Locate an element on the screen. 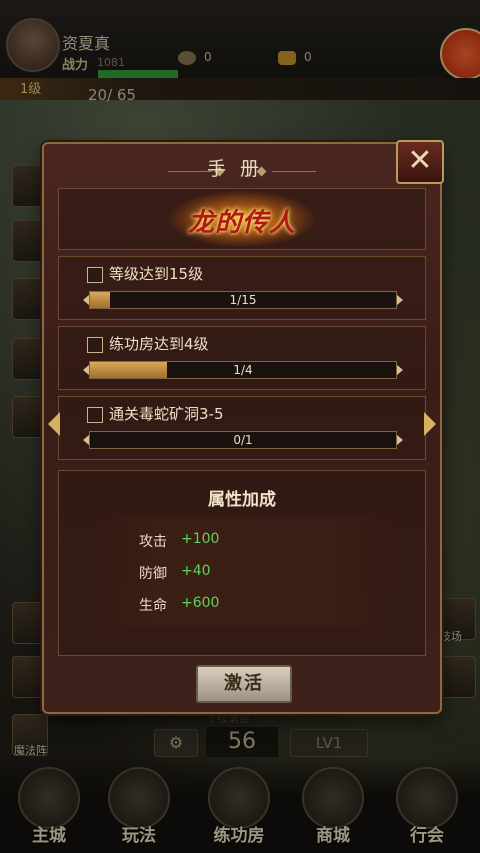  attribute-key: 生命 is located at coordinates (153, 606).